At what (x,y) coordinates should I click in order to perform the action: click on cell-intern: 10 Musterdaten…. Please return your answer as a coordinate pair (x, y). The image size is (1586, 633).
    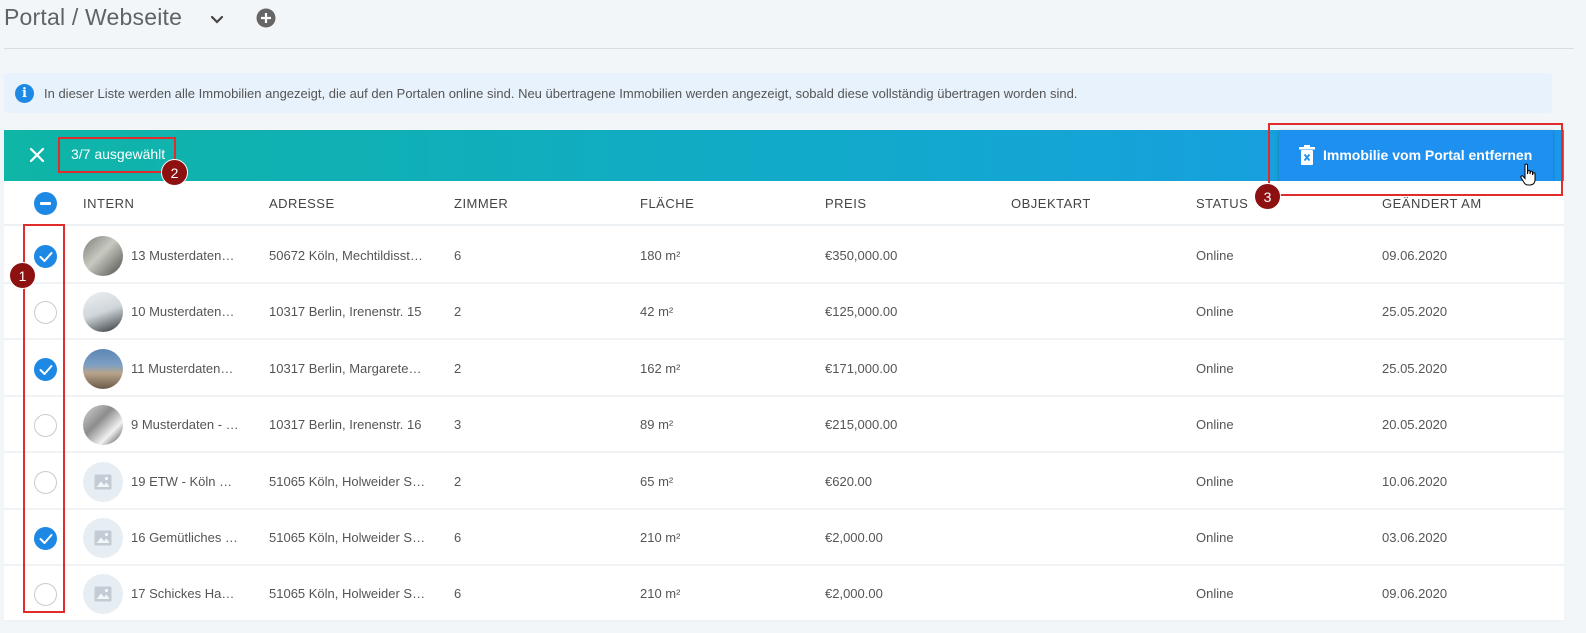
    Looking at the image, I should click on (183, 312).